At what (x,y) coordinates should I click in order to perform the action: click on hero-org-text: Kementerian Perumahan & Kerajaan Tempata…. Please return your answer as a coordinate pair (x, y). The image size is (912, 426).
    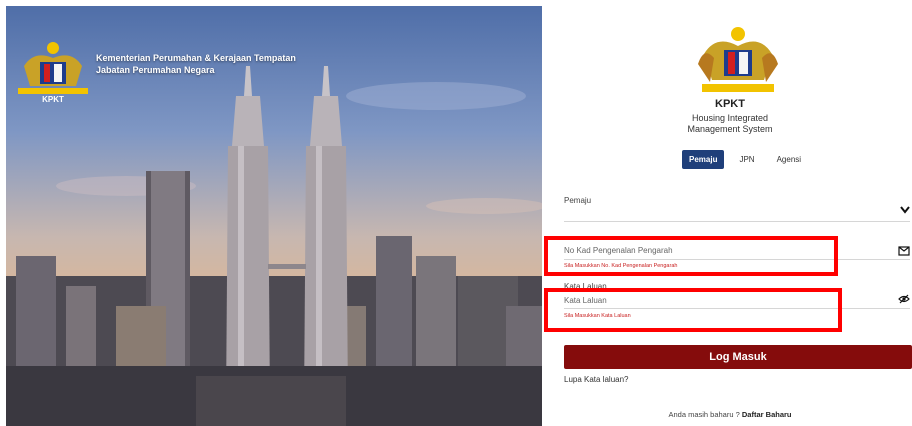
    Looking at the image, I should click on (196, 64).